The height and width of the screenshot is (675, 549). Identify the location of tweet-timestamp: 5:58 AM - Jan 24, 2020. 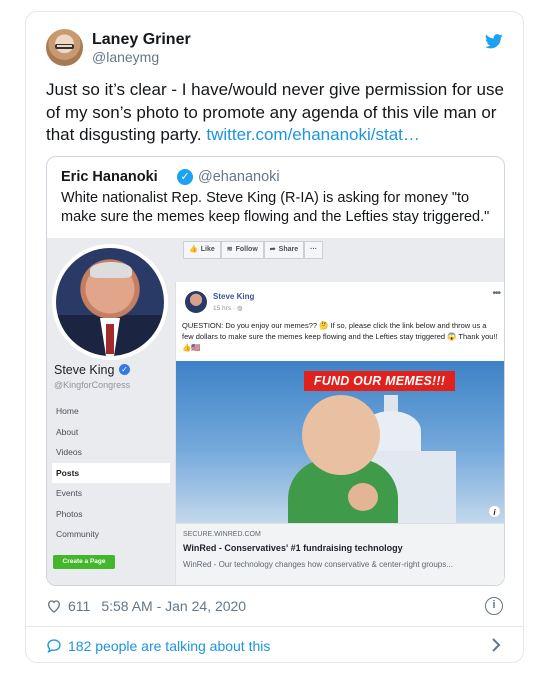
(173, 606).